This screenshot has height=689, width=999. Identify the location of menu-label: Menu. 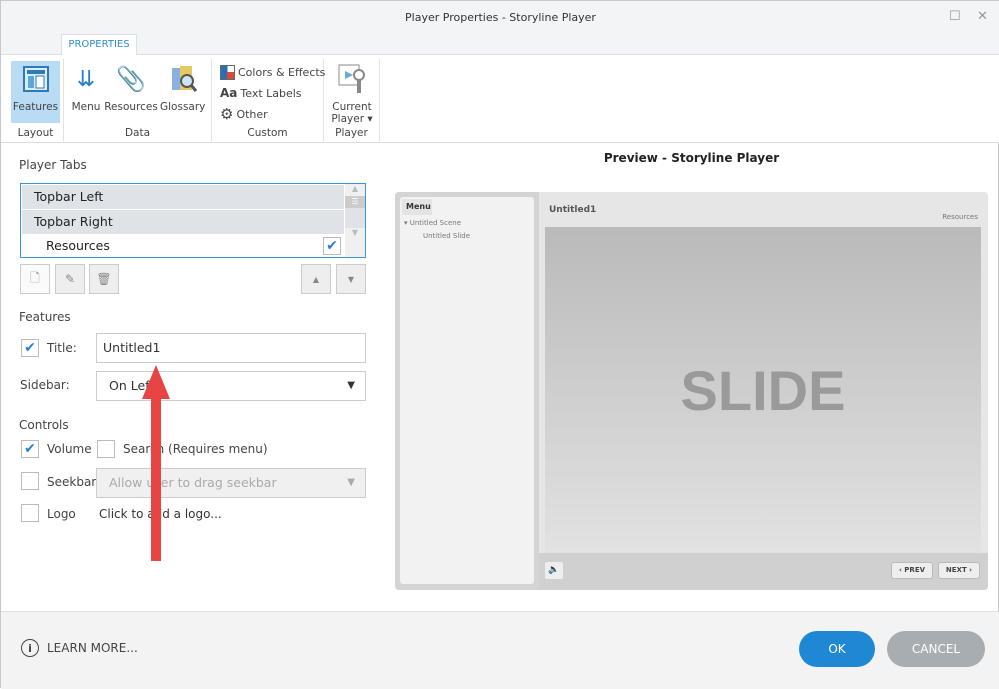
(86, 107).